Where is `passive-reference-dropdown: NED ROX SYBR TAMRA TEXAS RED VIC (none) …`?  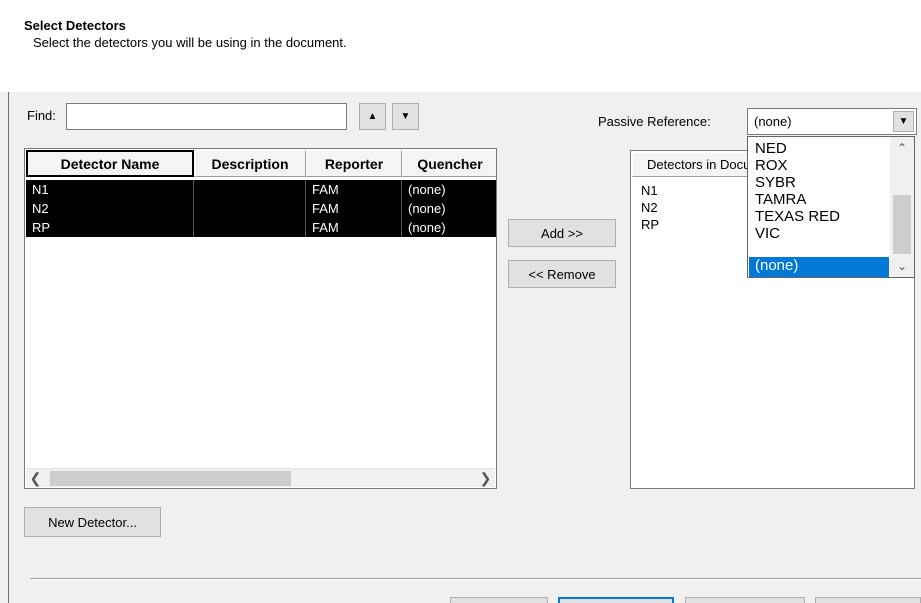 passive-reference-dropdown: NED ROX SYBR TAMRA TEXAS RED VIC (none) … is located at coordinates (831, 207).